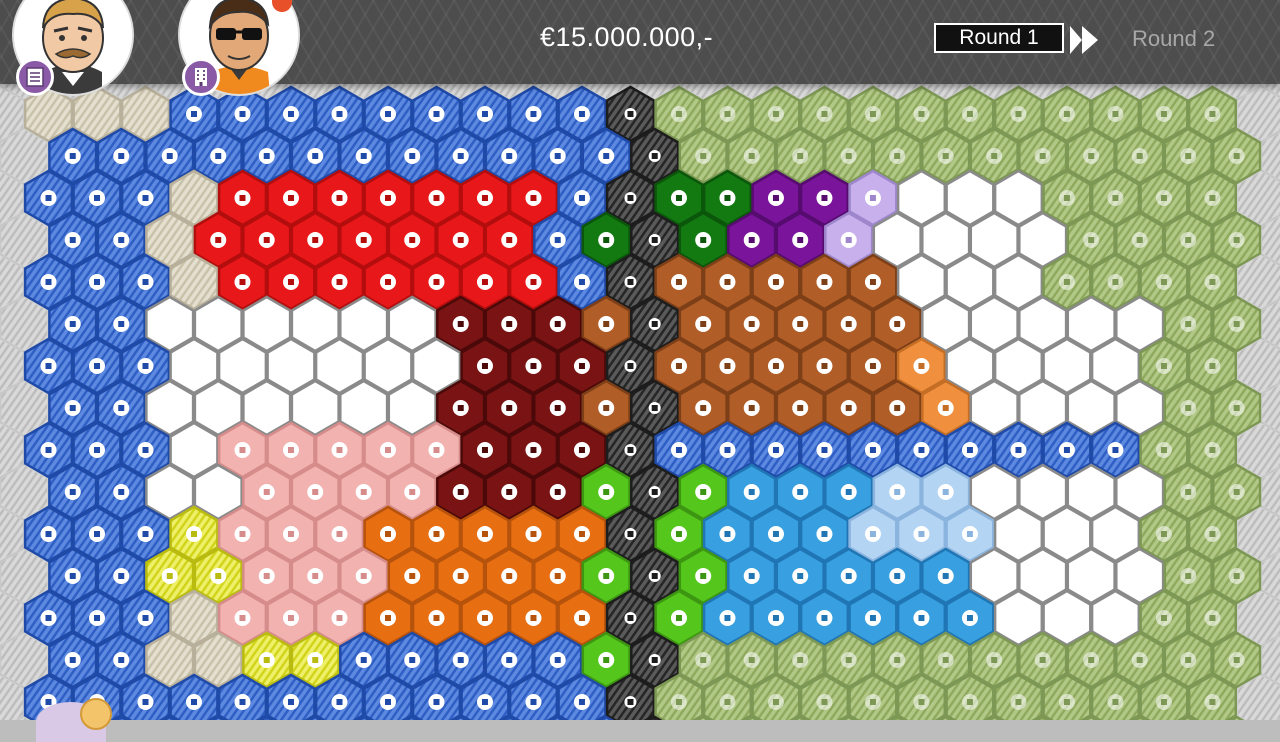  I want to click on next-round-label: Round 2, so click(1173, 39).